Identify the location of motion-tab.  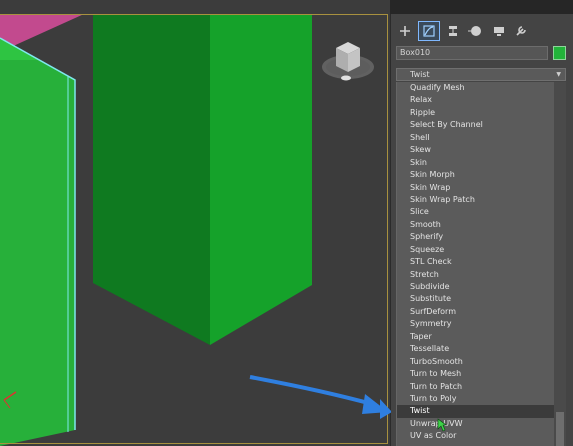
(475, 31).